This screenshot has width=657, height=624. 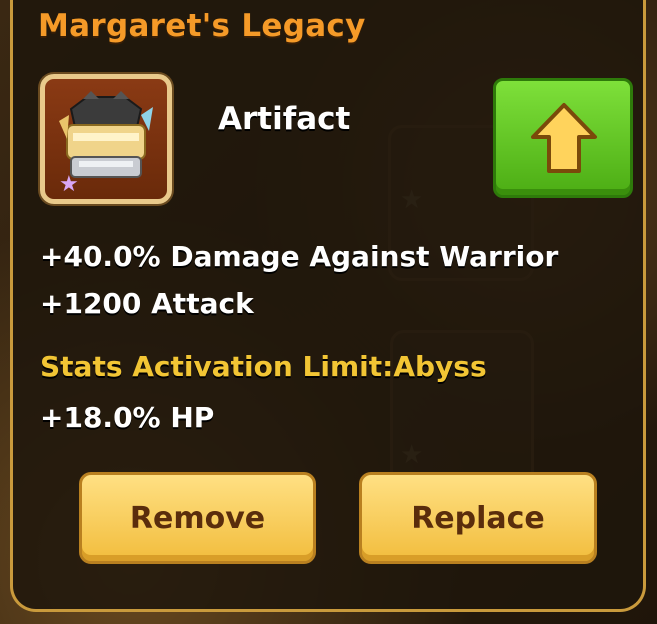 I want to click on arrow-up-icon, so click(x=564, y=138).